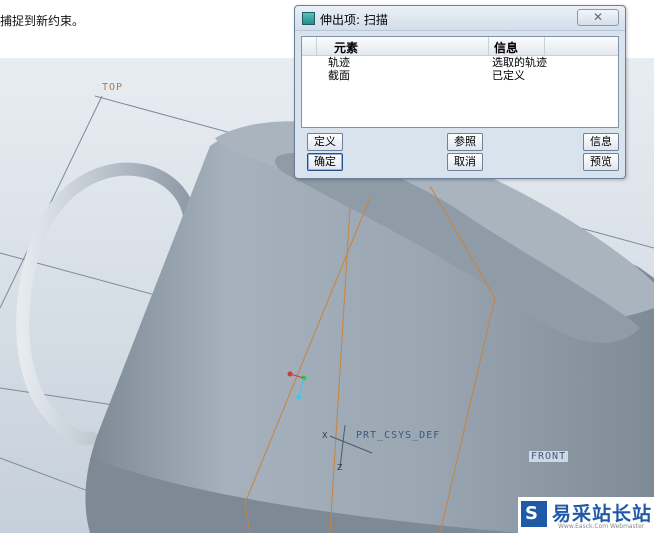  I want to click on column-header-info: 信息, so click(506, 47).